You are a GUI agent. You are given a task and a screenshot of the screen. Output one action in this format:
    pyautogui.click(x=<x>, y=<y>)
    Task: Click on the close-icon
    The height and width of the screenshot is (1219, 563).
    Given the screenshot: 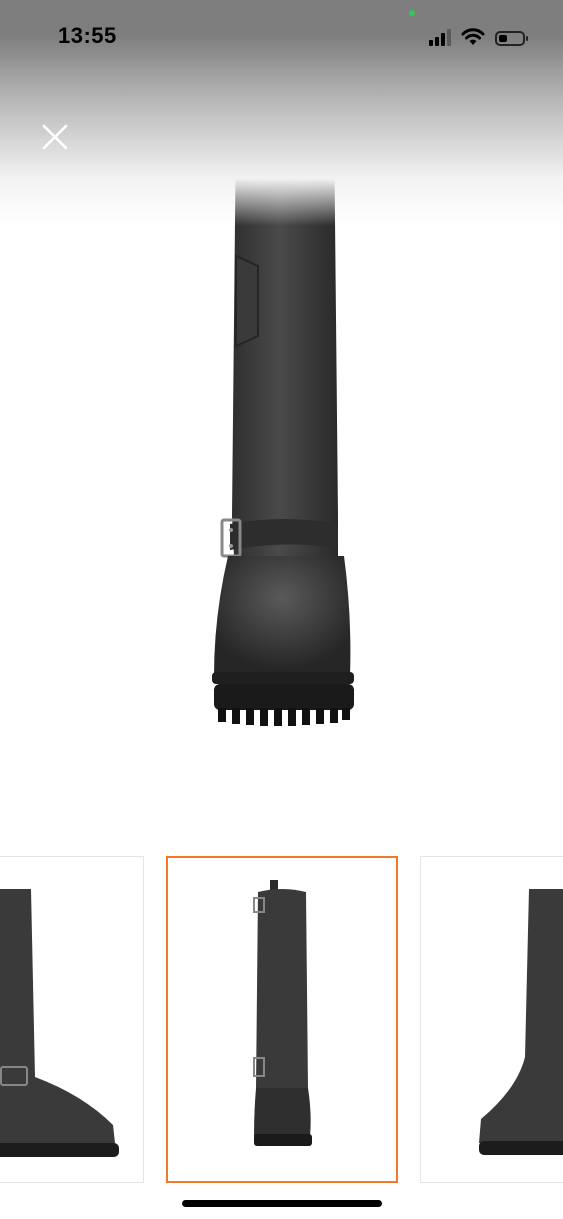 What is the action you would take?
    pyautogui.click(x=55, y=137)
    